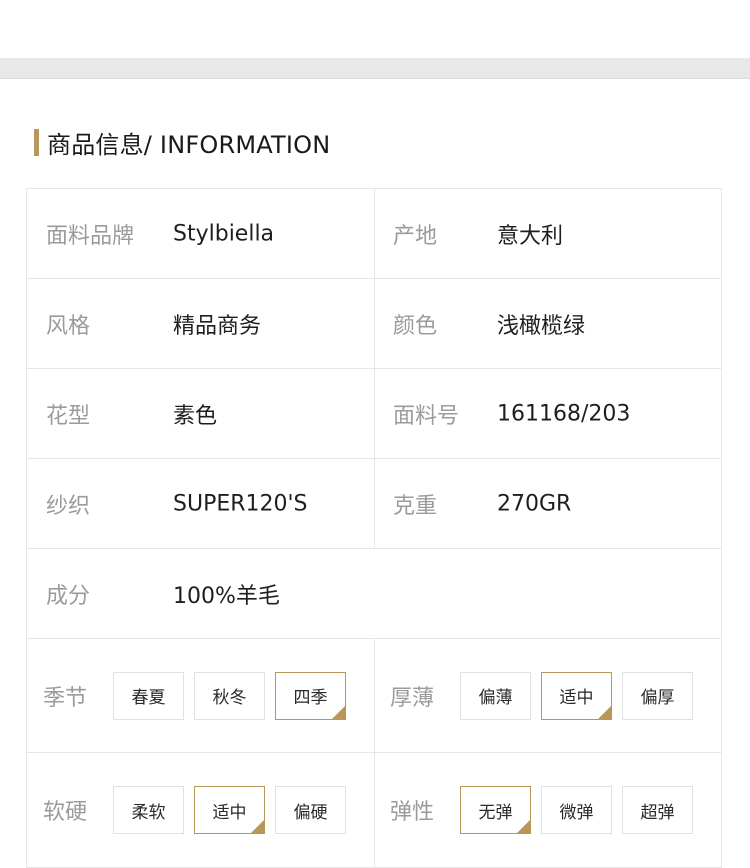 This screenshot has width=750, height=868. What do you see at coordinates (65, 812) in the screenshot?
I see `option-label: 软硬` at bounding box center [65, 812].